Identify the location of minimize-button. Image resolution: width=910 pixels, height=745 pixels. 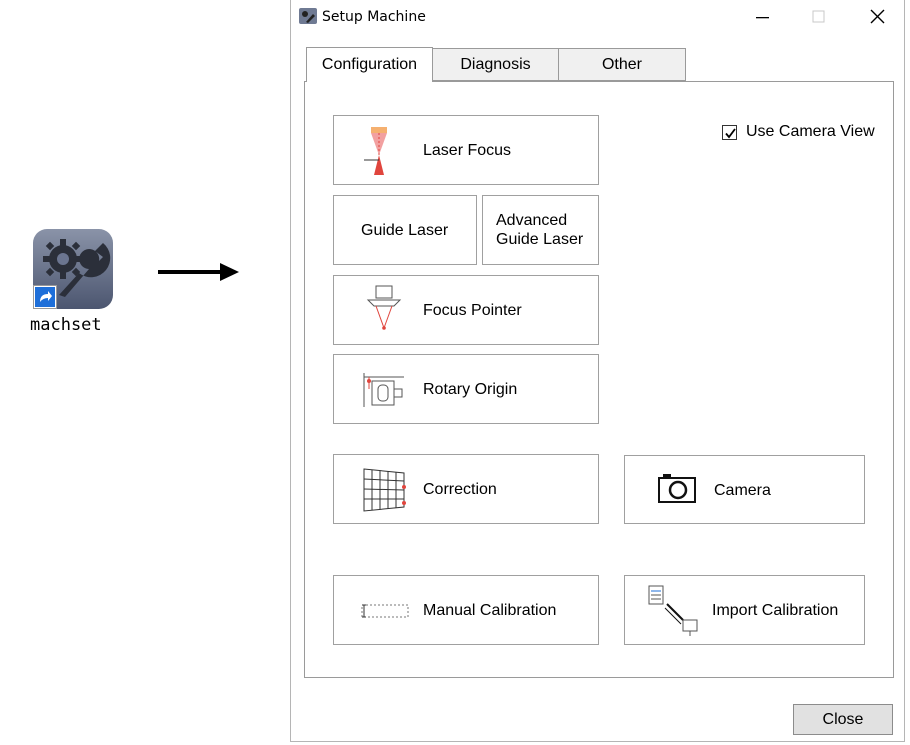
(763, 17).